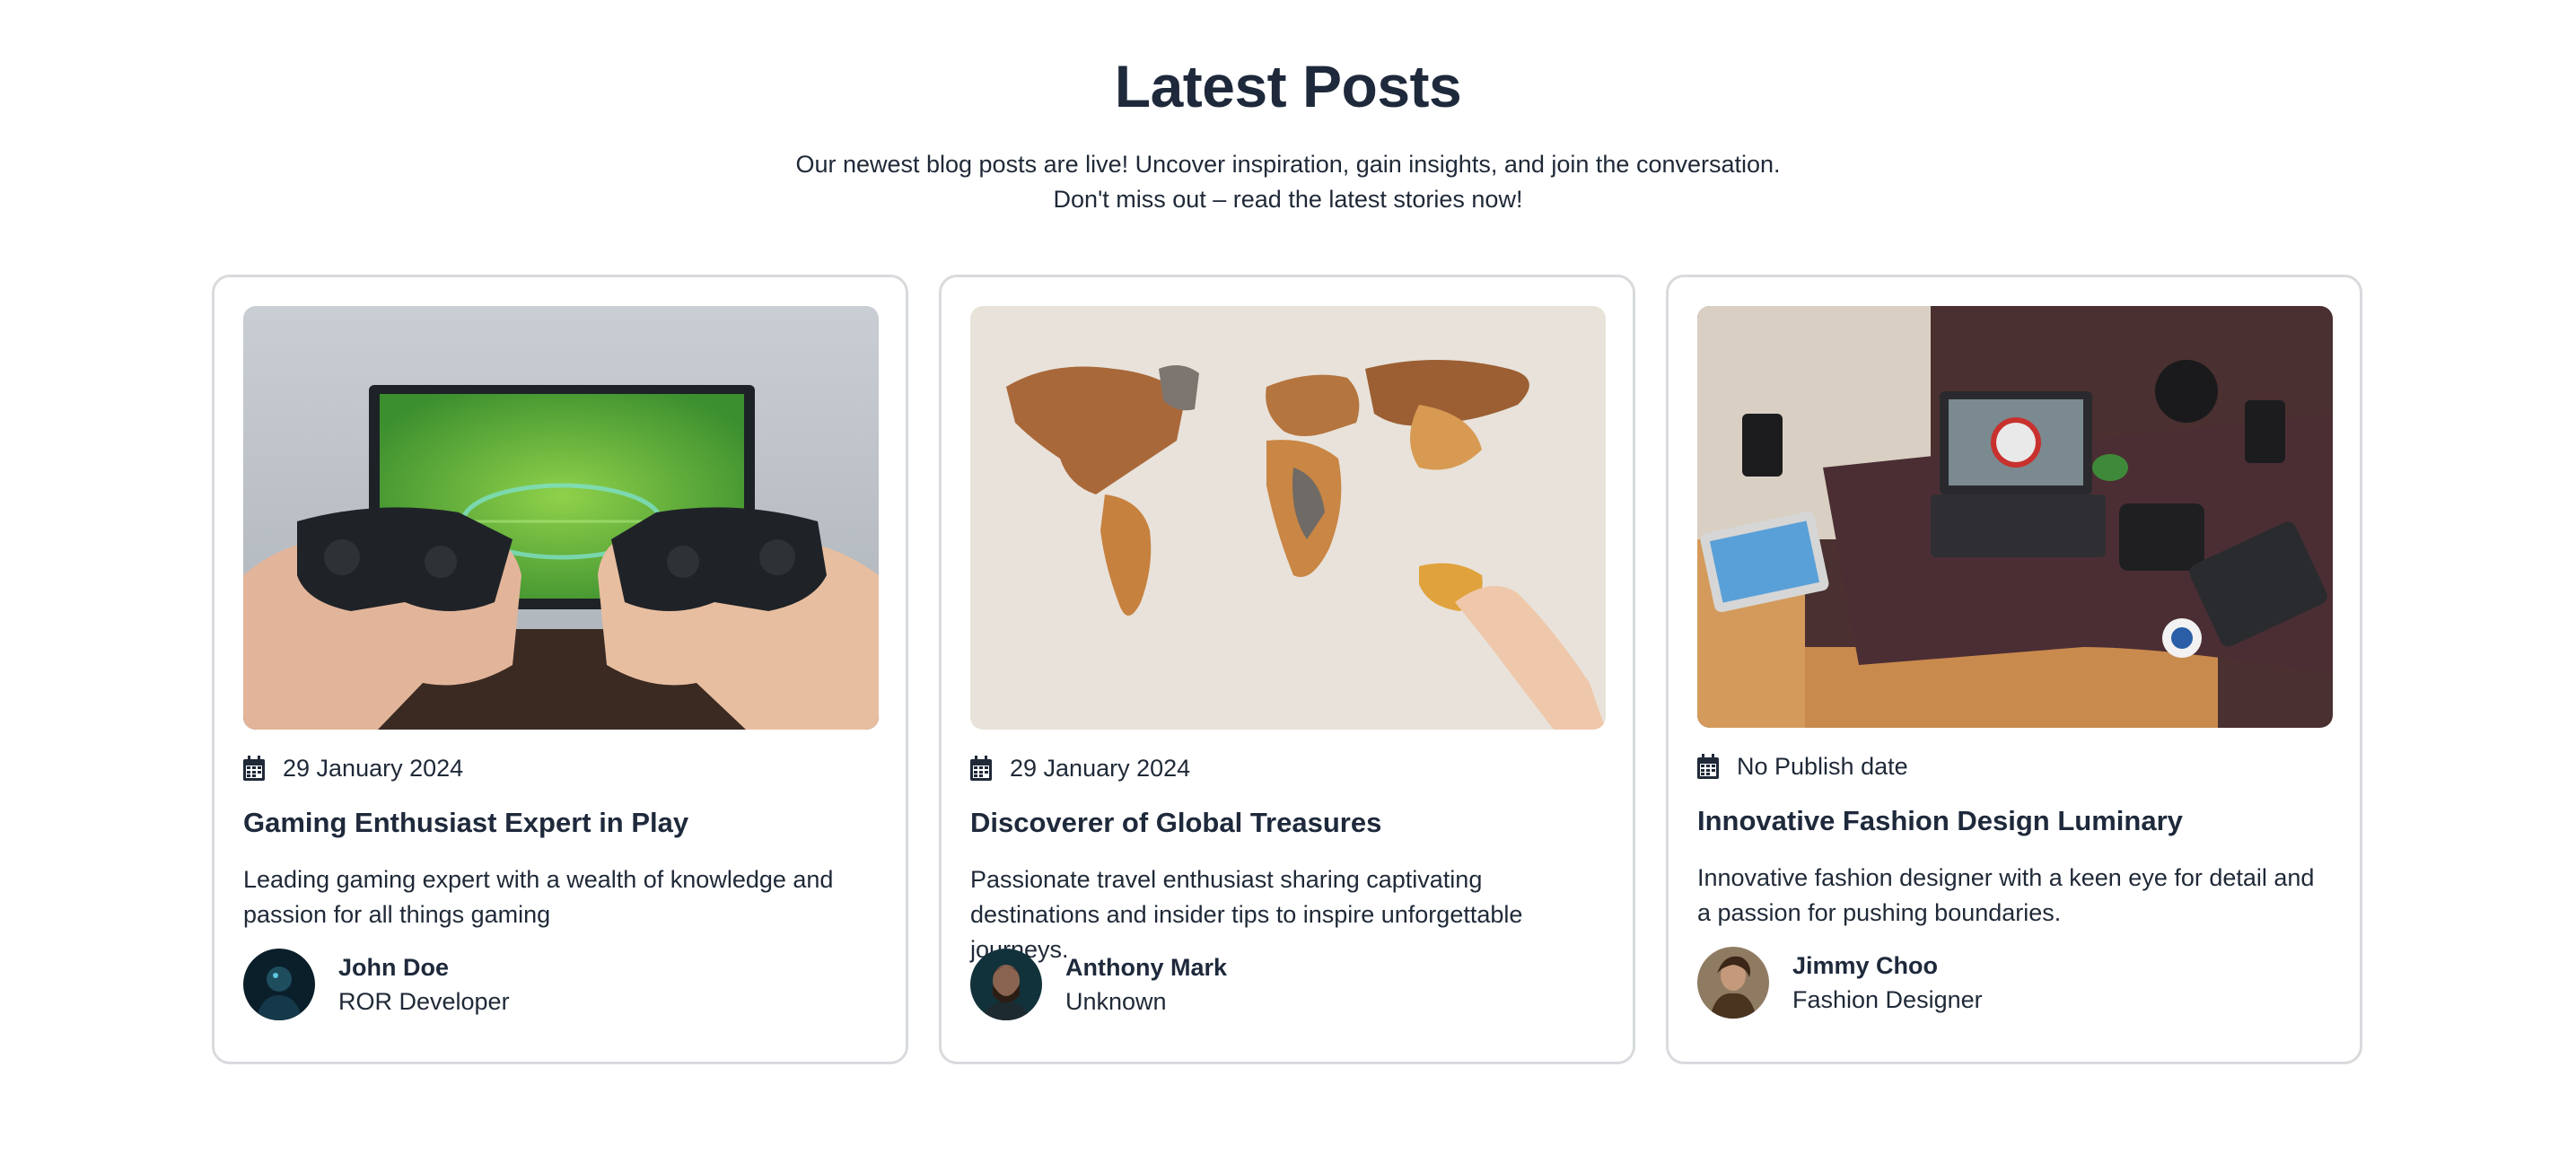  What do you see at coordinates (1175, 823) in the screenshot?
I see `post-title: Discoverer of Global Treasures` at bounding box center [1175, 823].